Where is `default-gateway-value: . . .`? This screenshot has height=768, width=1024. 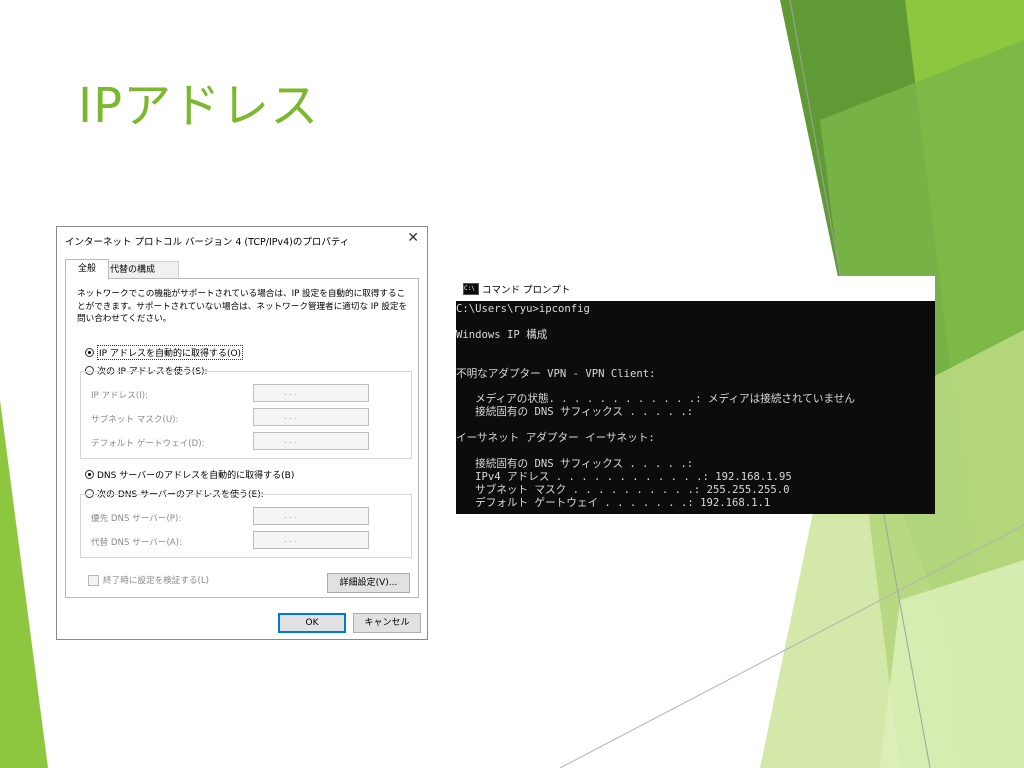
default-gateway-value: . . . is located at coordinates (290, 440).